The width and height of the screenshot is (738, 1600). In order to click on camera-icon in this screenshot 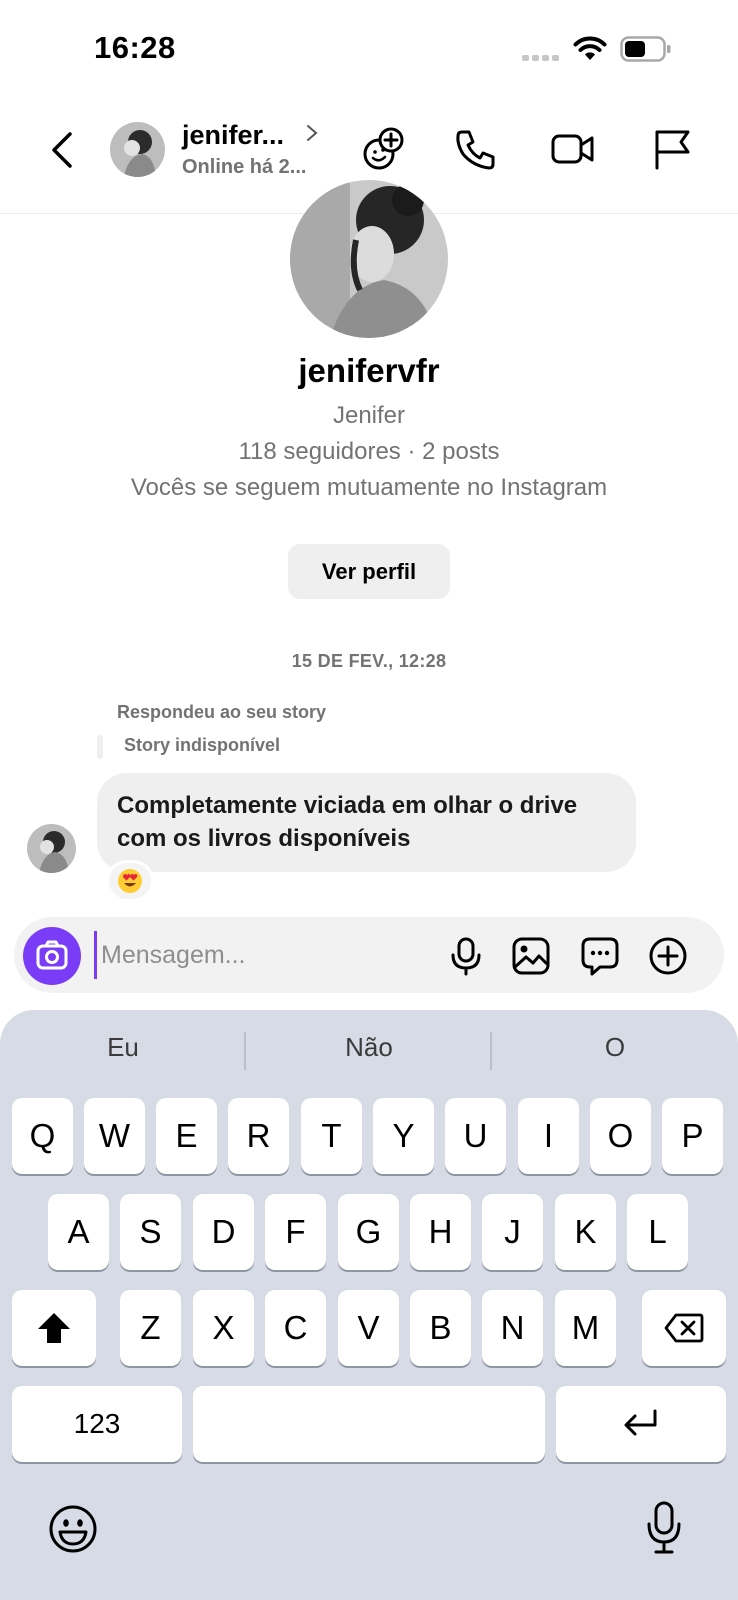, I will do `click(52, 955)`.